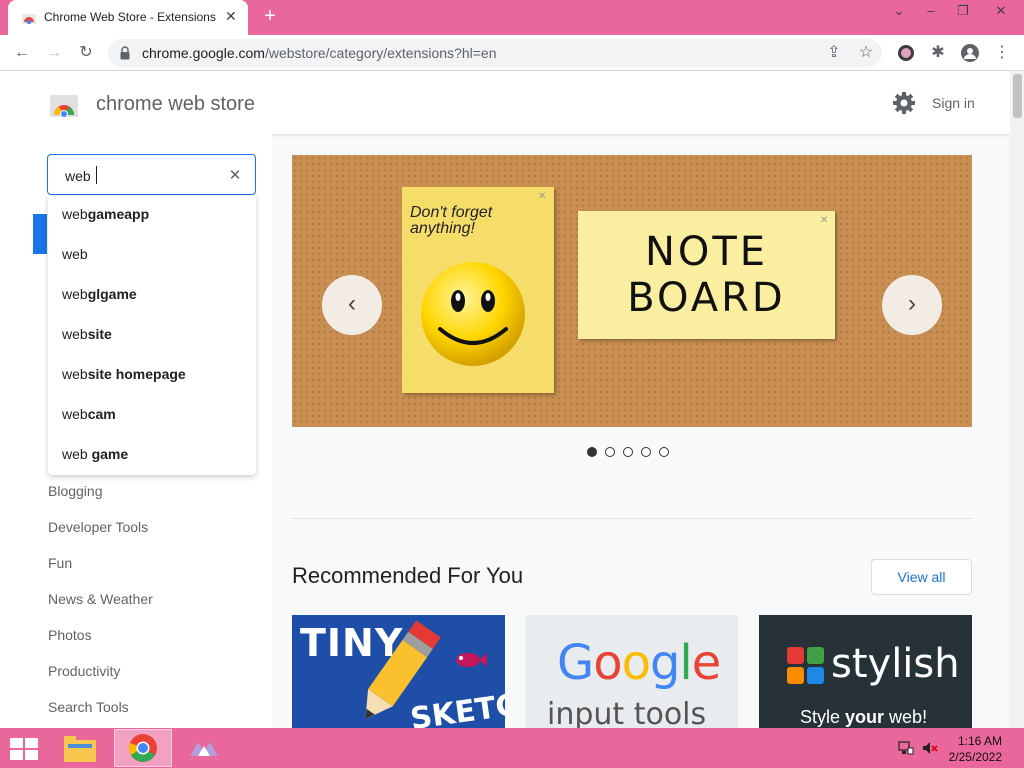 The width and height of the screenshot is (1024, 768). Describe the element at coordinates (40, 234) in the screenshot. I see `selected-category-indicator` at that location.